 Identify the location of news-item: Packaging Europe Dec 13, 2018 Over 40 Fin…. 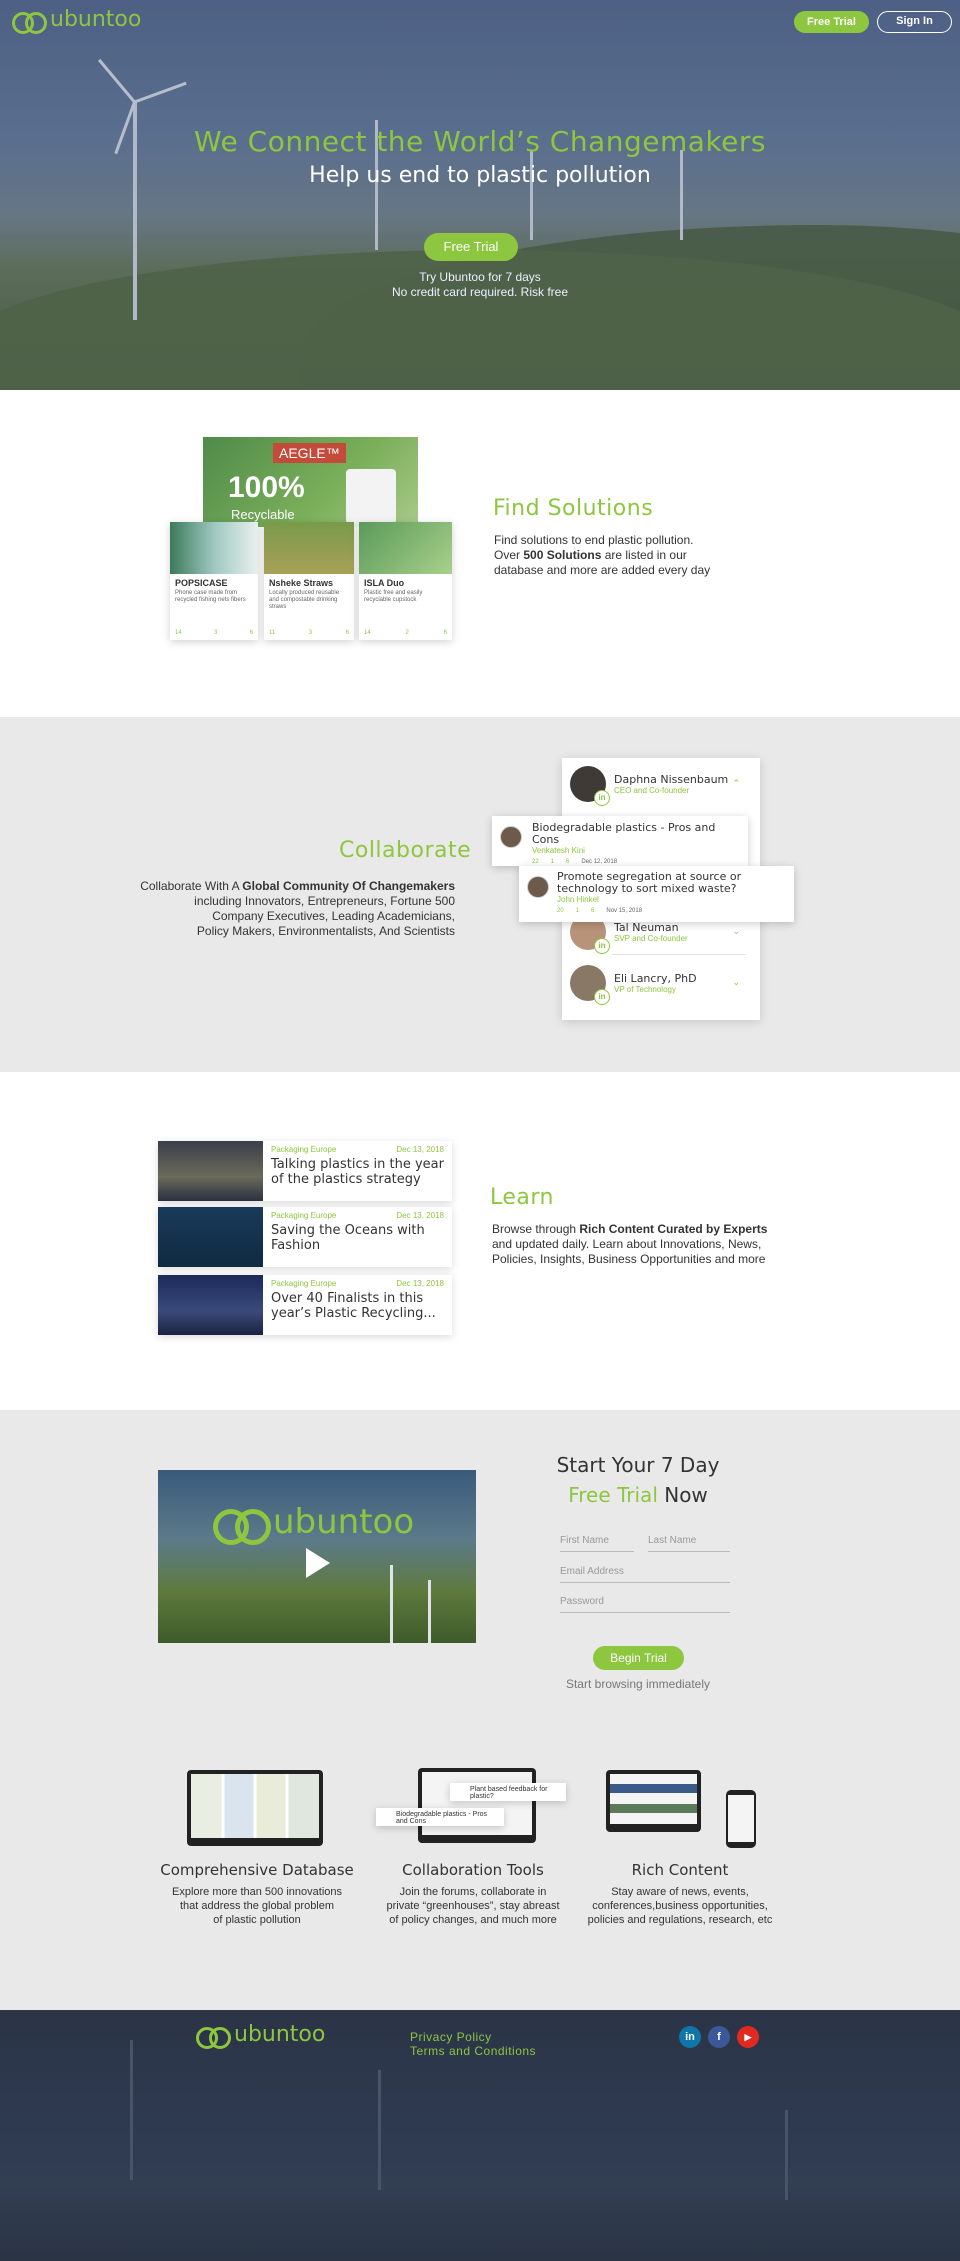
(305, 1305).